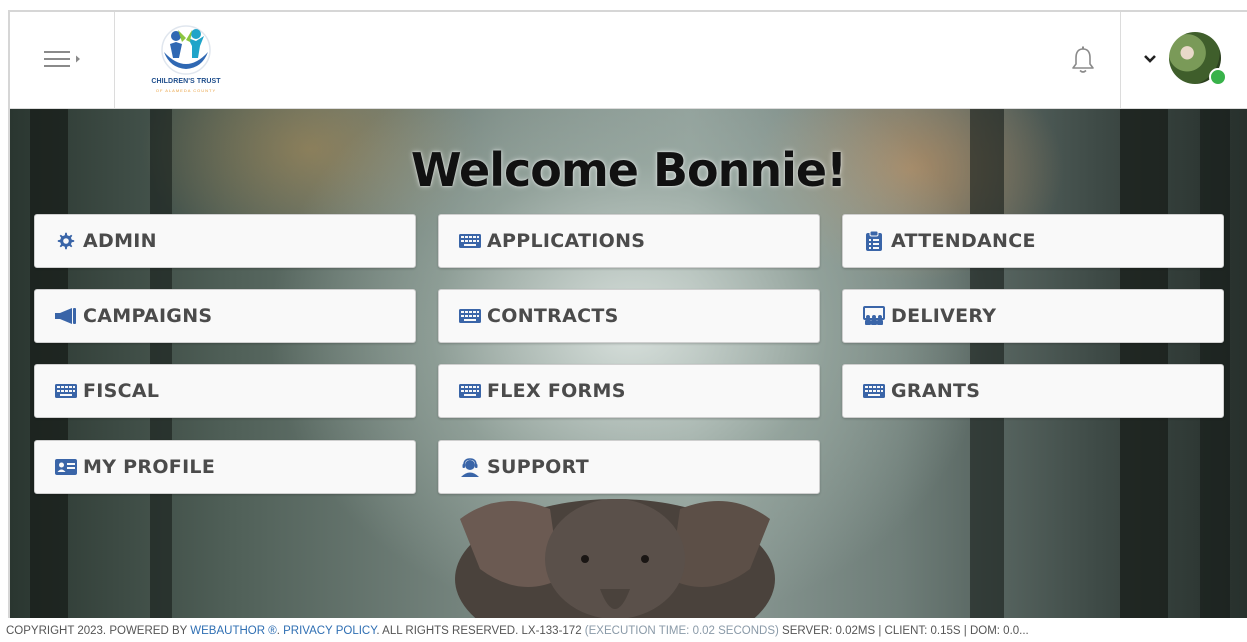 The height and width of the screenshot is (642, 1247). I want to click on gear-icon, so click(66, 241).